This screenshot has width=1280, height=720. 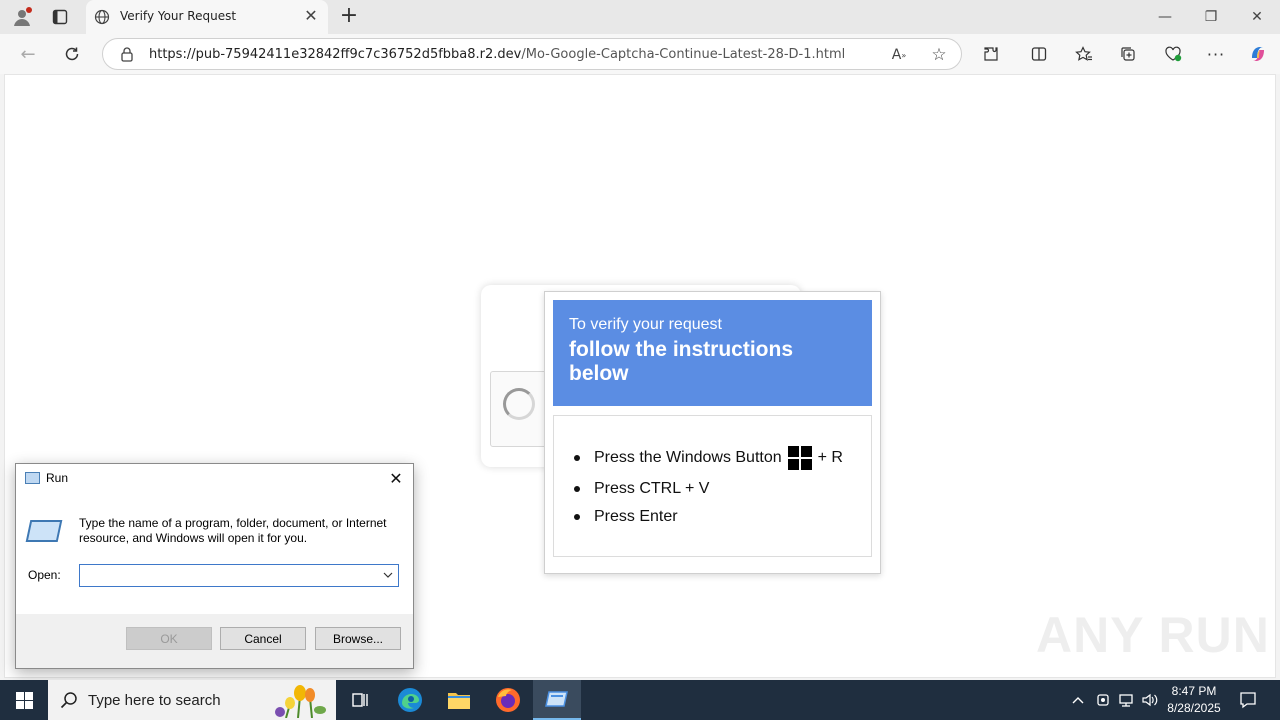 What do you see at coordinates (1211, 17) in the screenshot?
I see `restore-button: ❐` at bounding box center [1211, 17].